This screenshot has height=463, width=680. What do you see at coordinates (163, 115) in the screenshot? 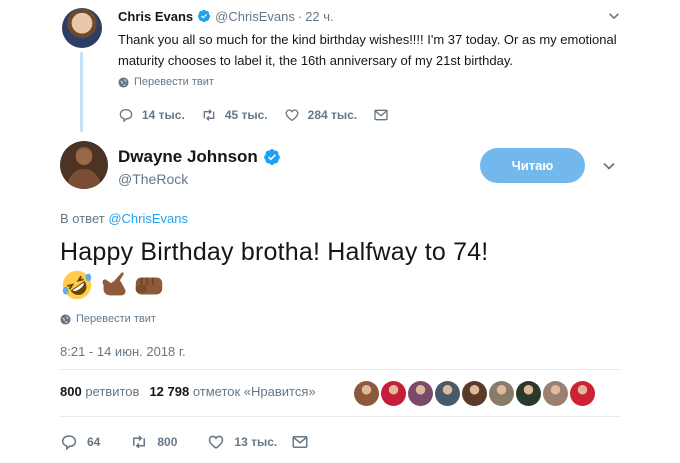
I see `reply-count: 14 тыс.` at bounding box center [163, 115].